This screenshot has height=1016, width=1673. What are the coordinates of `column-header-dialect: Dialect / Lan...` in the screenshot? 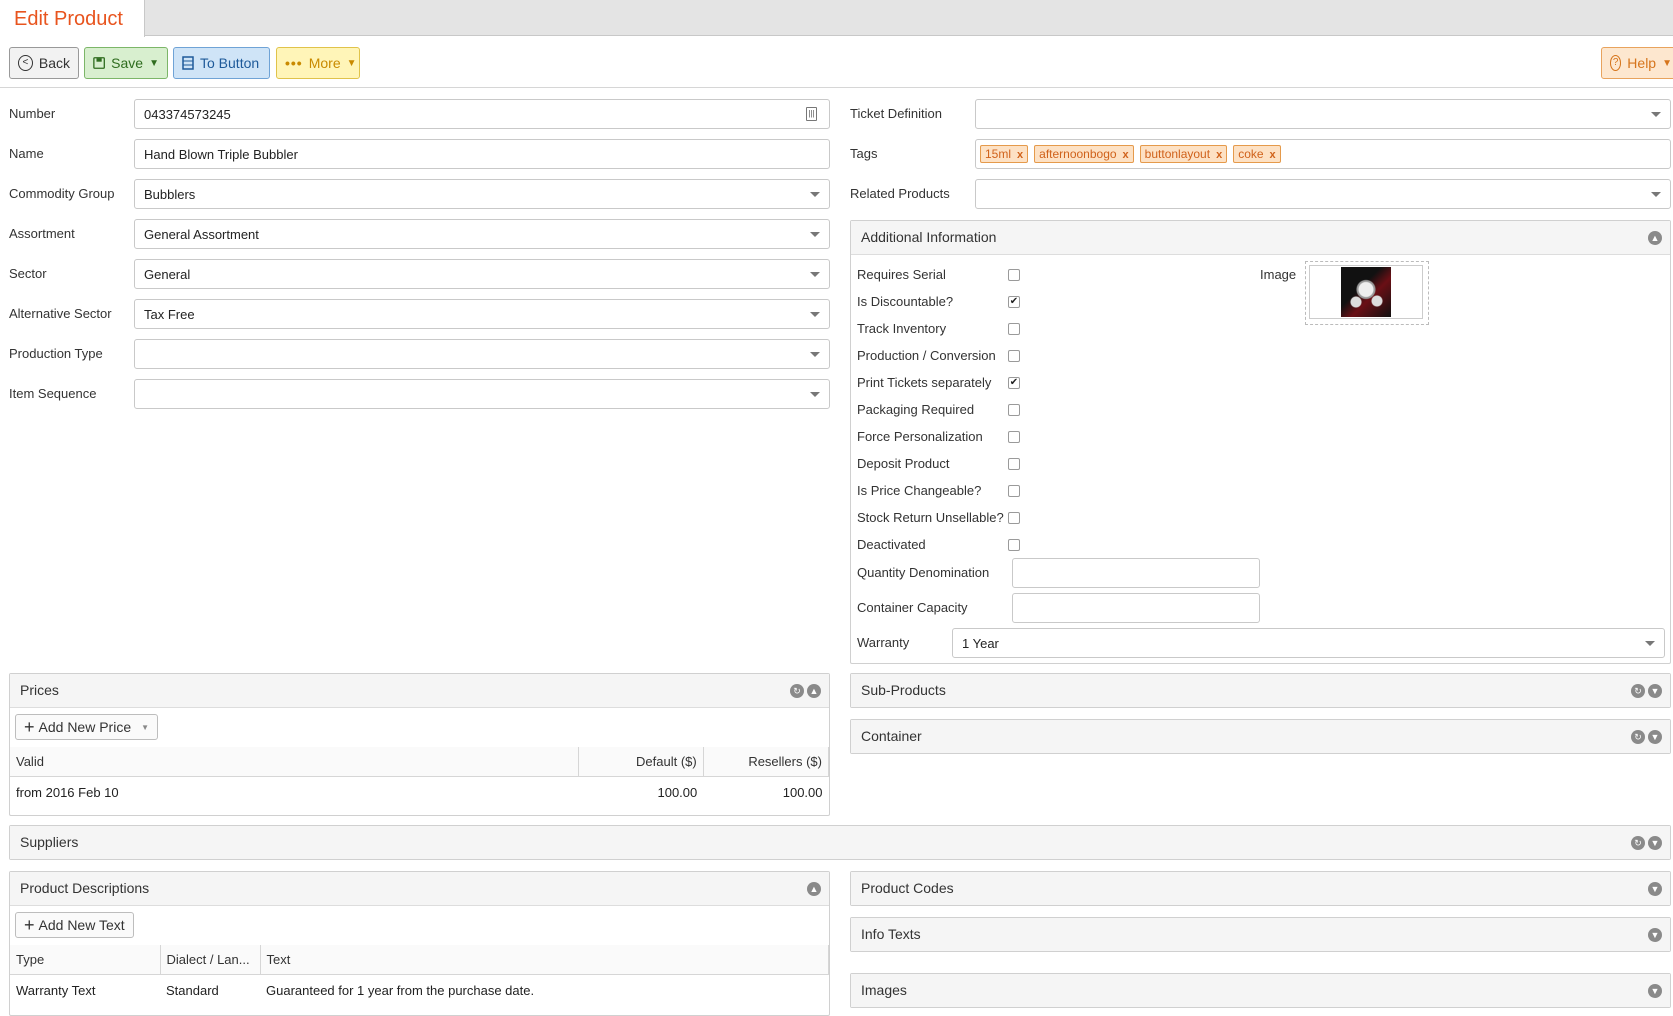 It's located at (210, 960).